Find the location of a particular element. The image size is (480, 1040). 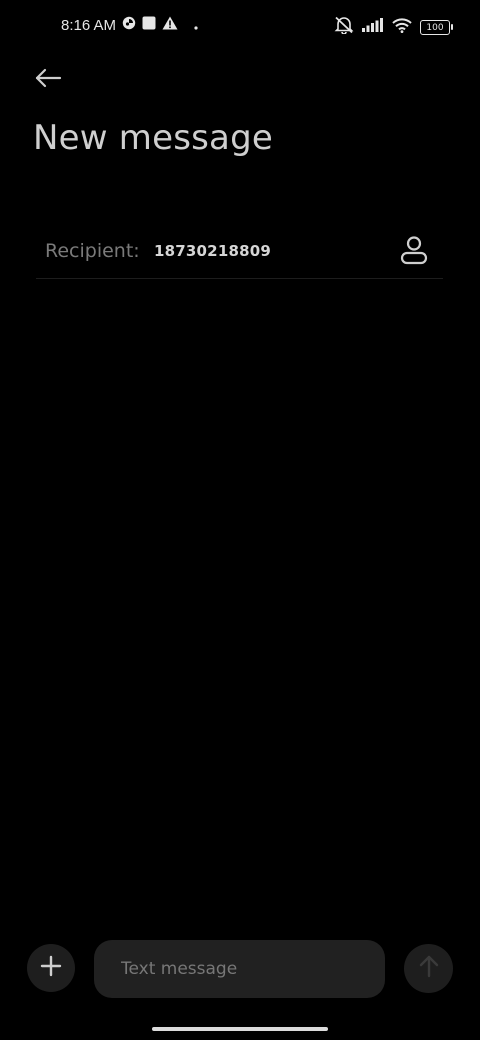

vpn-key-icon is located at coordinates (129, 25).